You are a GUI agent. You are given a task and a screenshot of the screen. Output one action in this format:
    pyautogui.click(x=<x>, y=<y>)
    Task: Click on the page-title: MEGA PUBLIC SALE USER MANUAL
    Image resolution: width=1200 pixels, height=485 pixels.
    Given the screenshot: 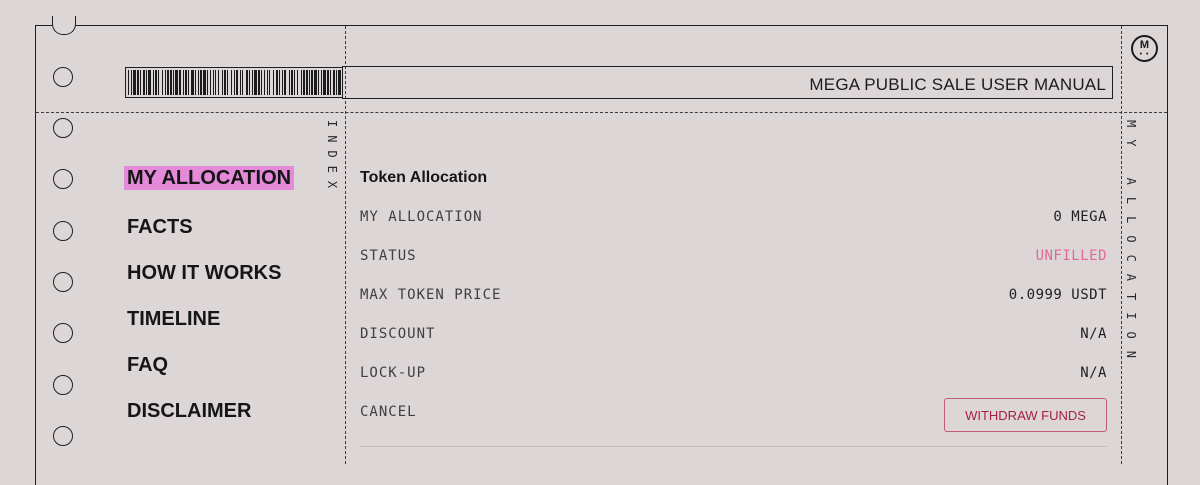 What is the action you would take?
    pyautogui.click(x=957, y=84)
    